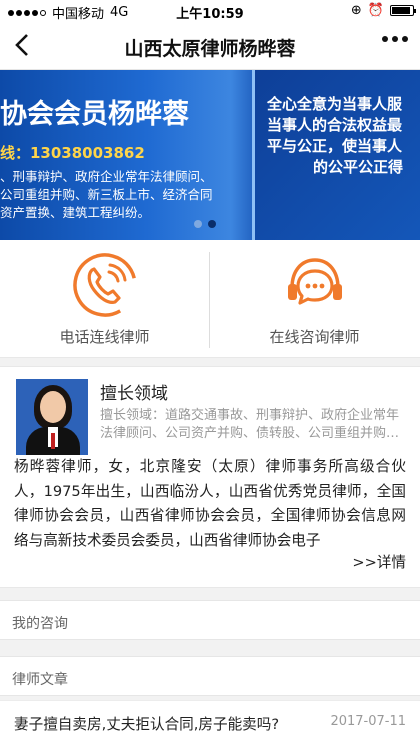  I want to click on banner-slogan-line: 平与公正，使当事人, so click(335, 146).